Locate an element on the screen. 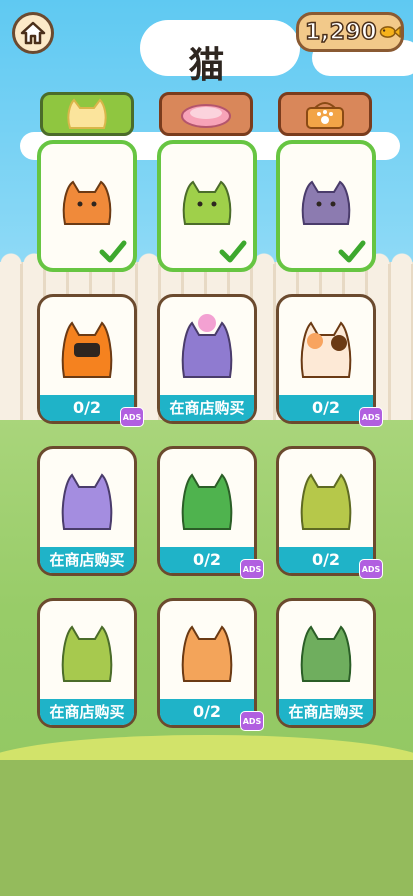  cat-bed-icon is located at coordinates (206, 116).